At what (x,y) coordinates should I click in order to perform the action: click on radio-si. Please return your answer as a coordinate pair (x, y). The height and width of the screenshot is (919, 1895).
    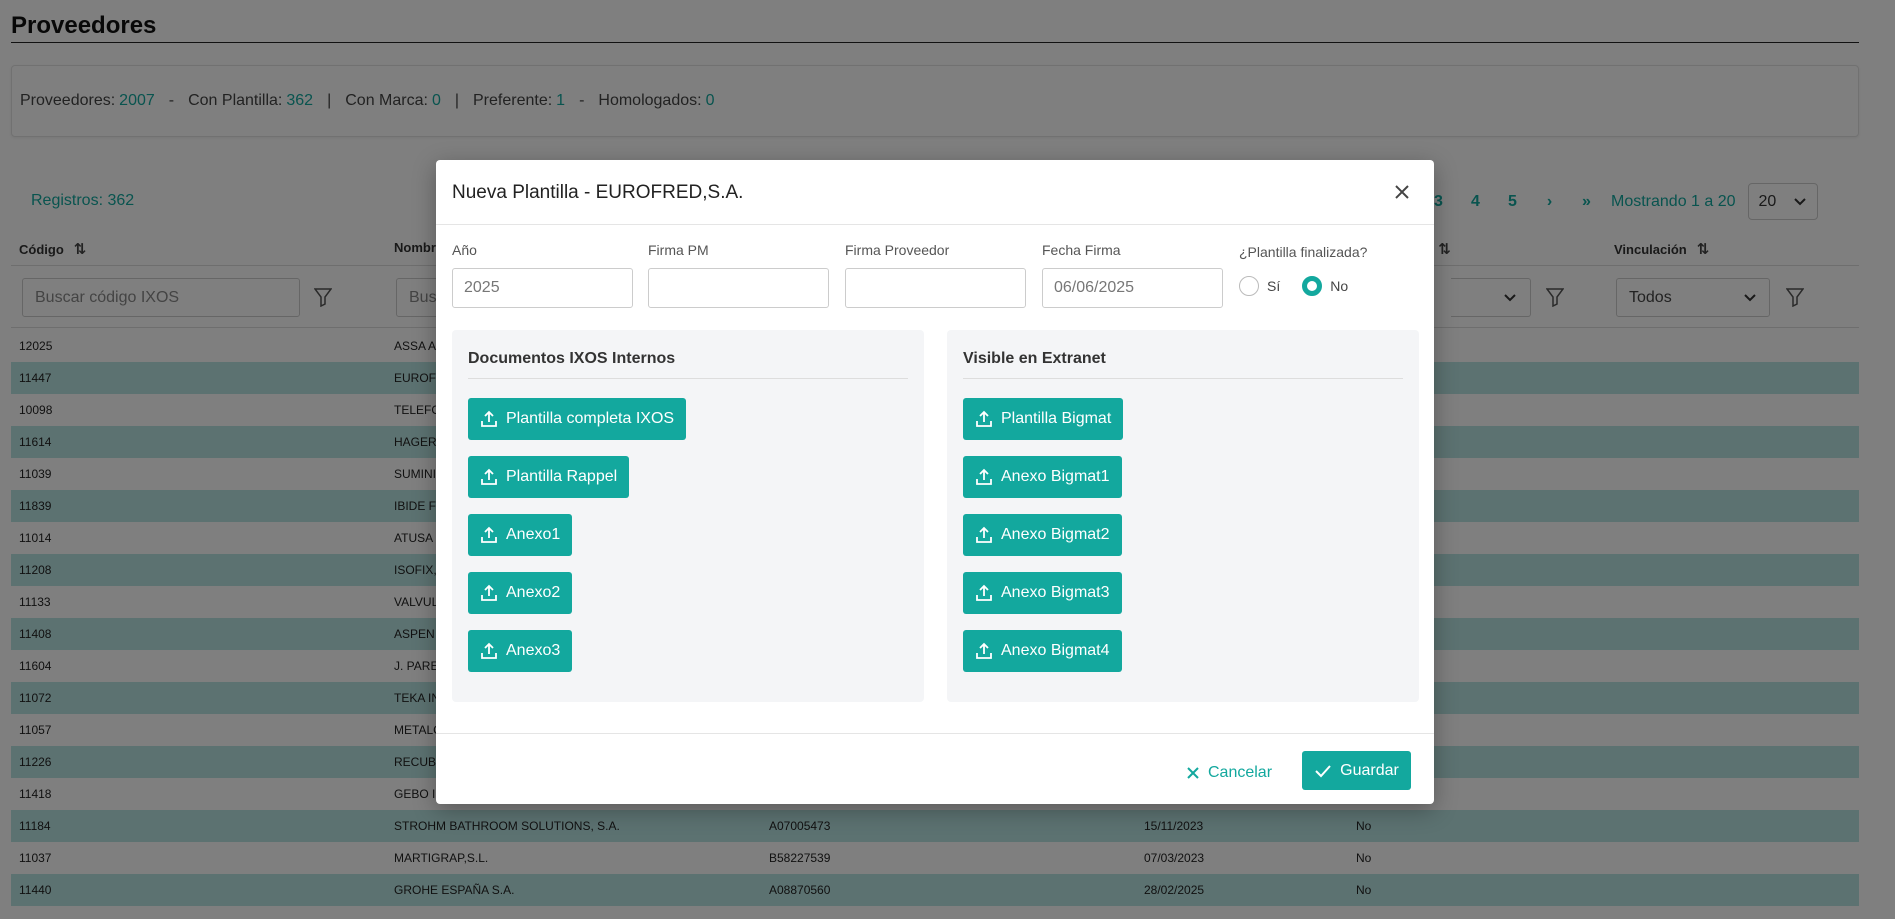
    Looking at the image, I should click on (1249, 286).